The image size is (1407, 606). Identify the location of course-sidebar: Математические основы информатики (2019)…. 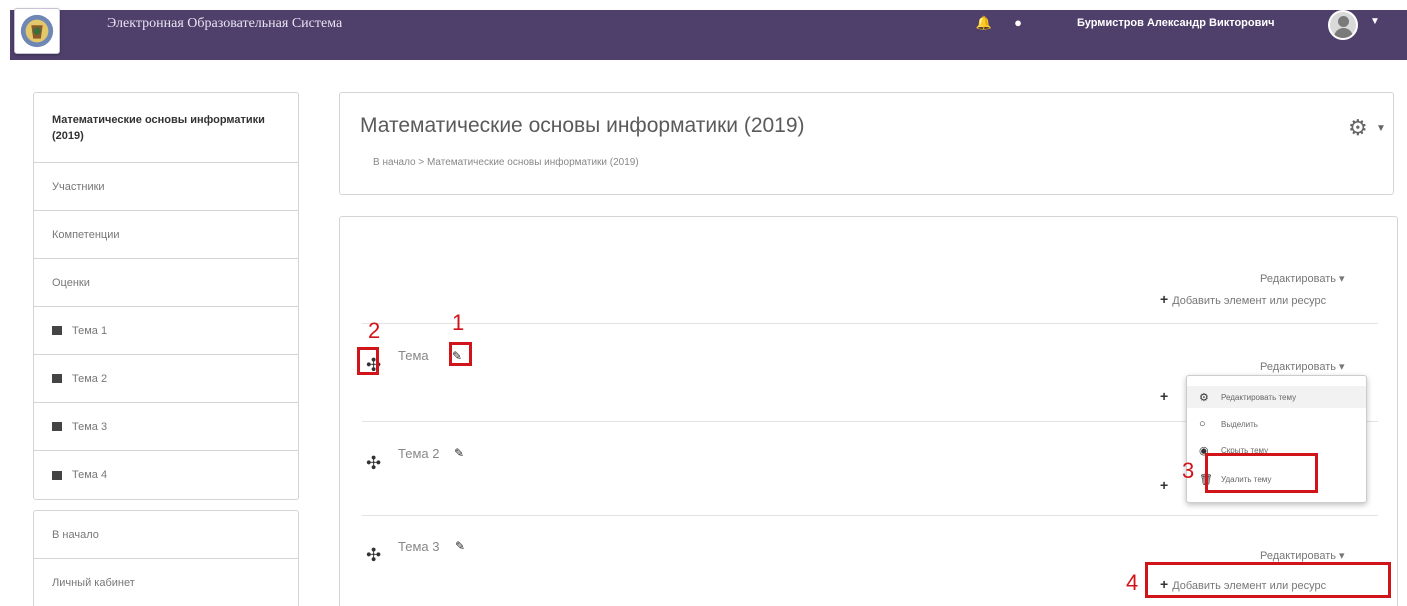
(166, 296).